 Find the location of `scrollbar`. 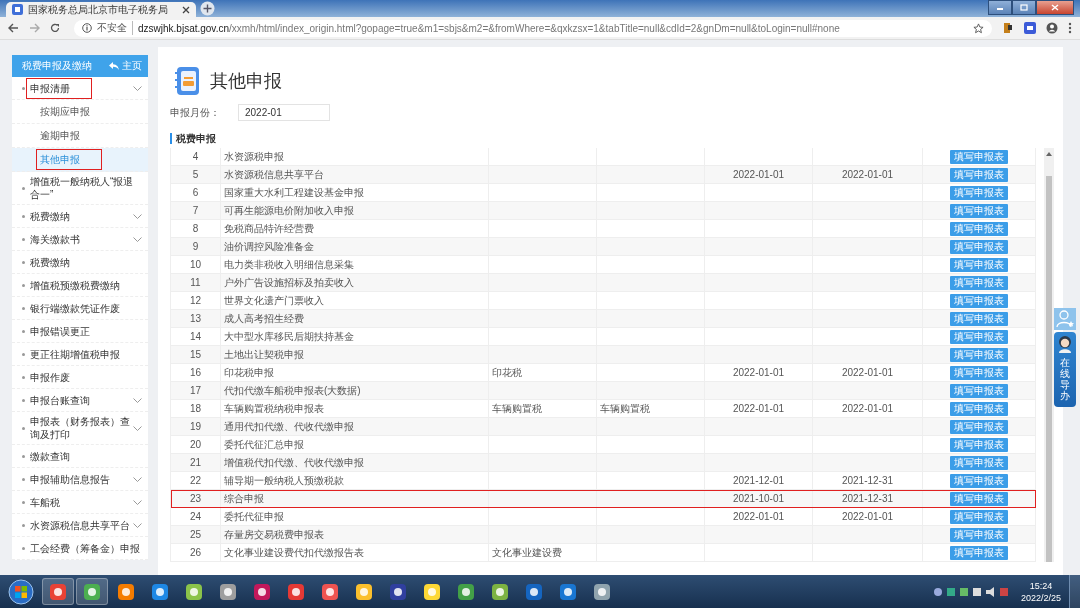

scrollbar is located at coordinates (1049, 355).